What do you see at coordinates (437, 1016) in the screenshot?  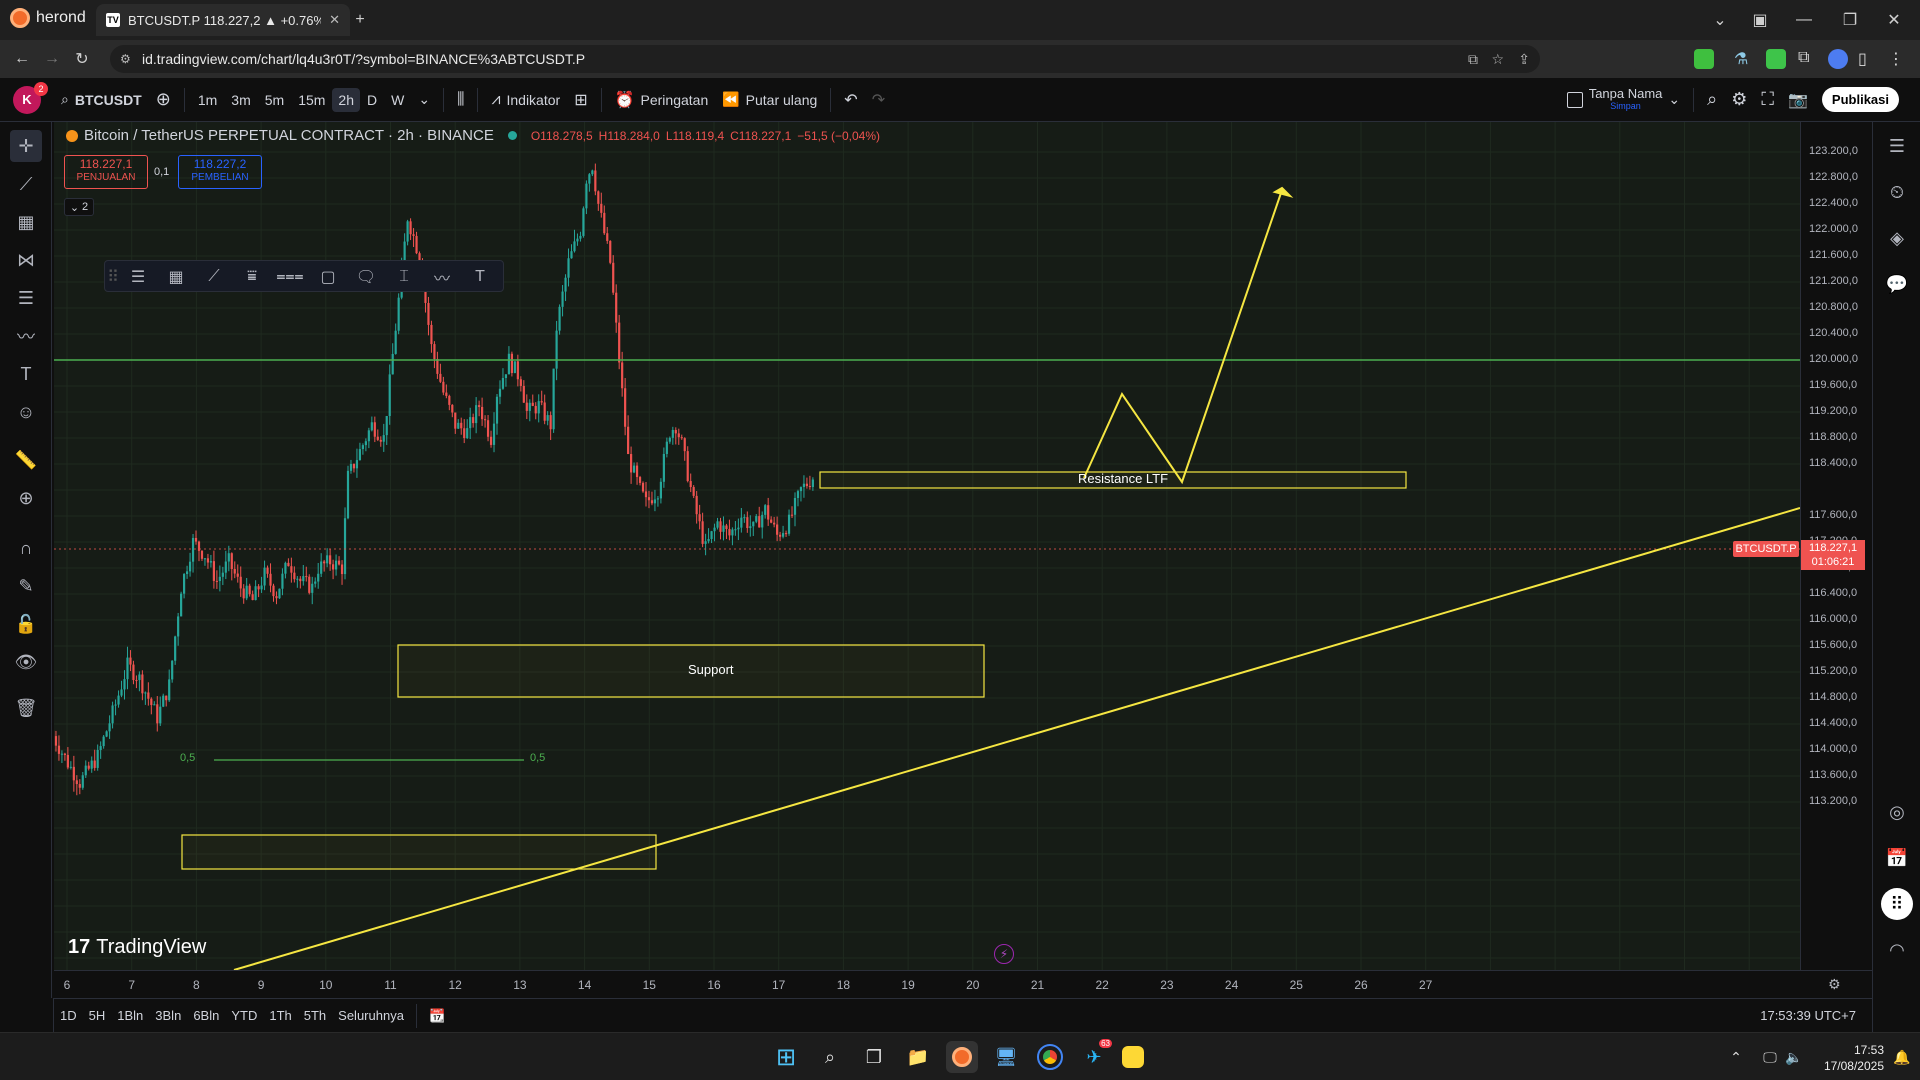 I see `goto-date-calendar-icon: 📆` at bounding box center [437, 1016].